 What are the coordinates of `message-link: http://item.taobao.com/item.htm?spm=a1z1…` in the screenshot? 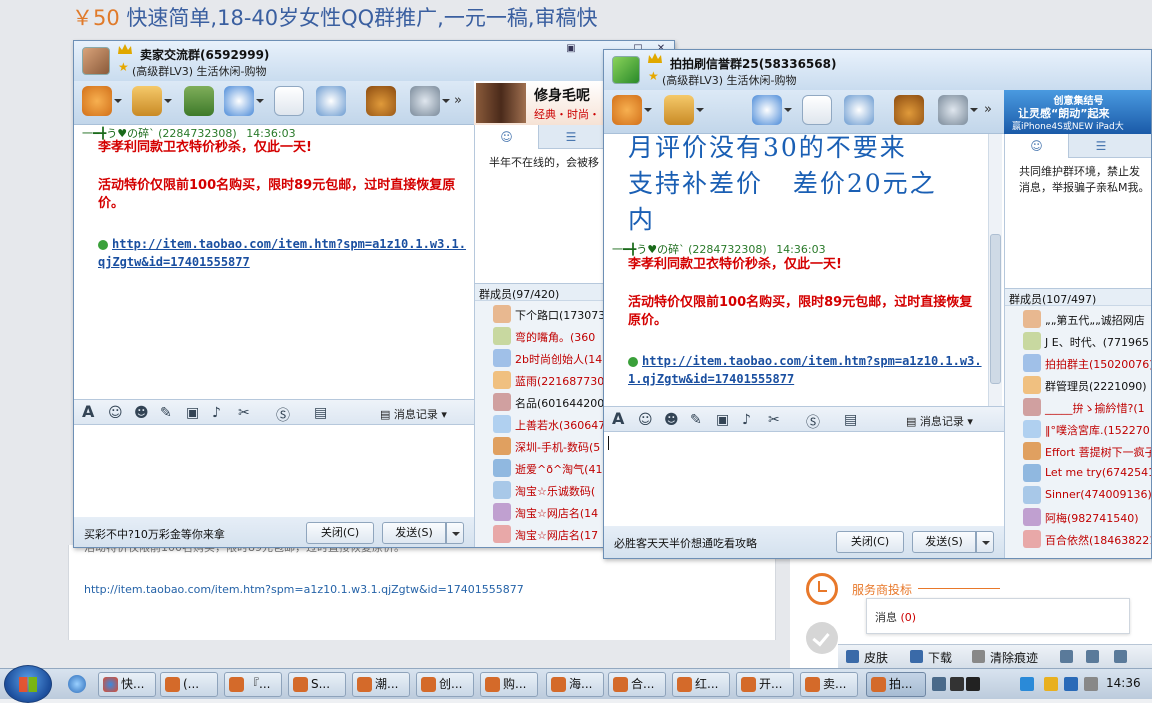 It's located at (805, 370).